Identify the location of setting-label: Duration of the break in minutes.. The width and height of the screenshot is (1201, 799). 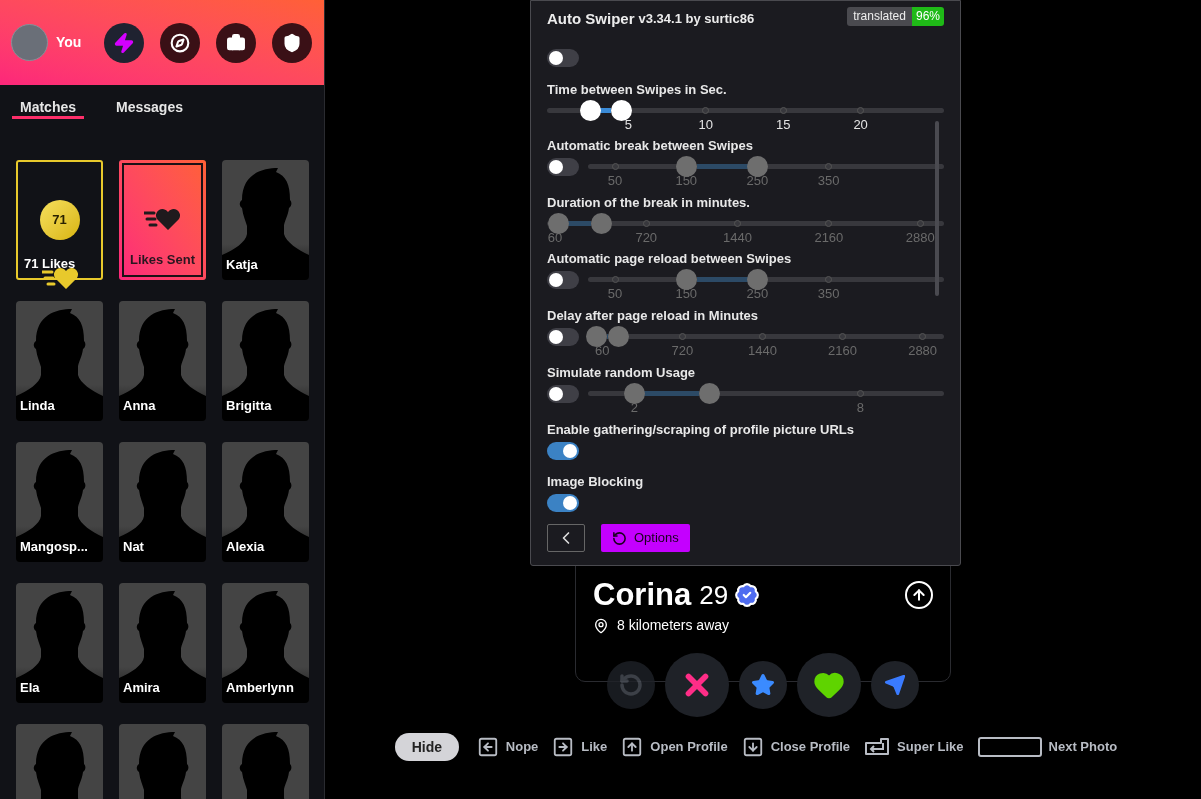
(649, 203).